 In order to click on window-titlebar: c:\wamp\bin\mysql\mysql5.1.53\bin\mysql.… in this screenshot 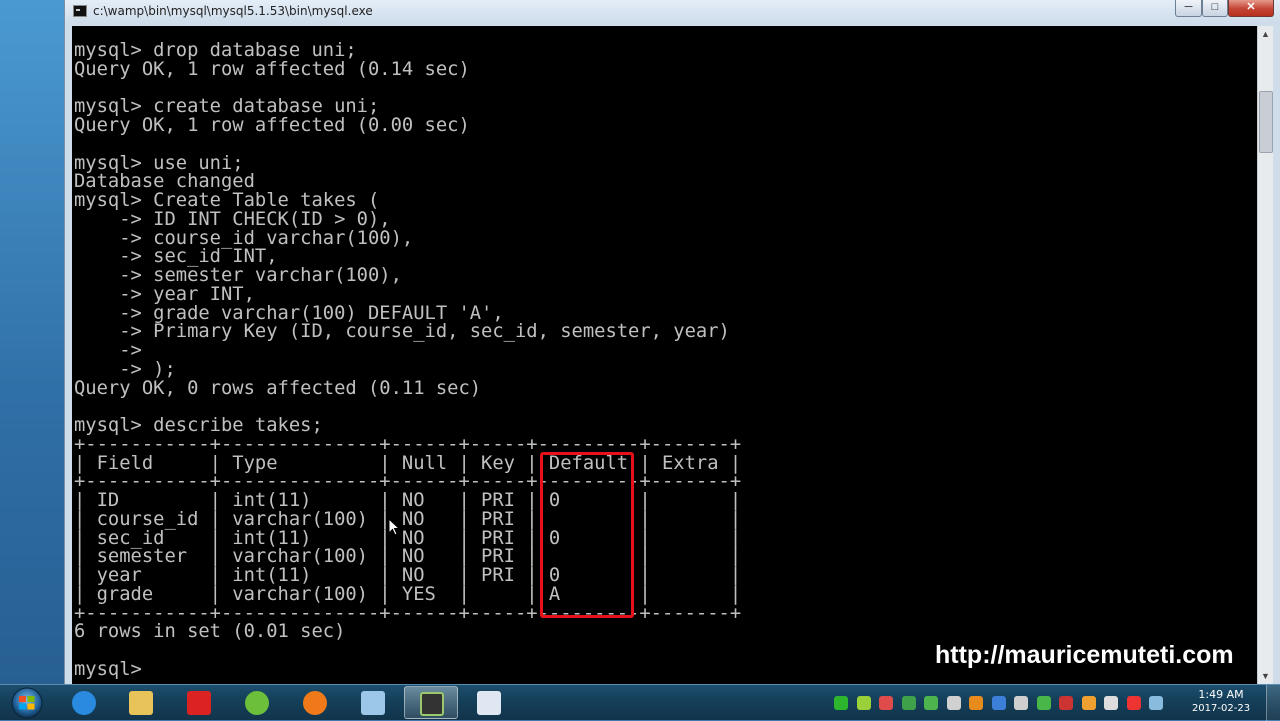, I will do `click(672, 12)`.